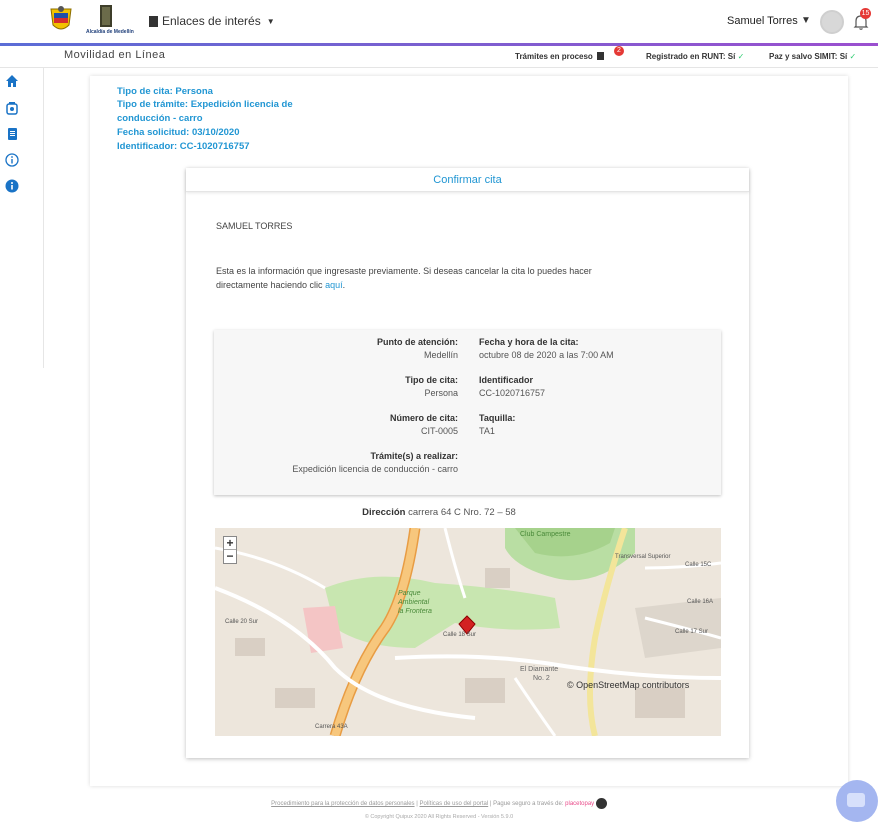  What do you see at coordinates (512, 393) in the screenshot?
I see `ident-value: CC-1020716757` at bounding box center [512, 393].